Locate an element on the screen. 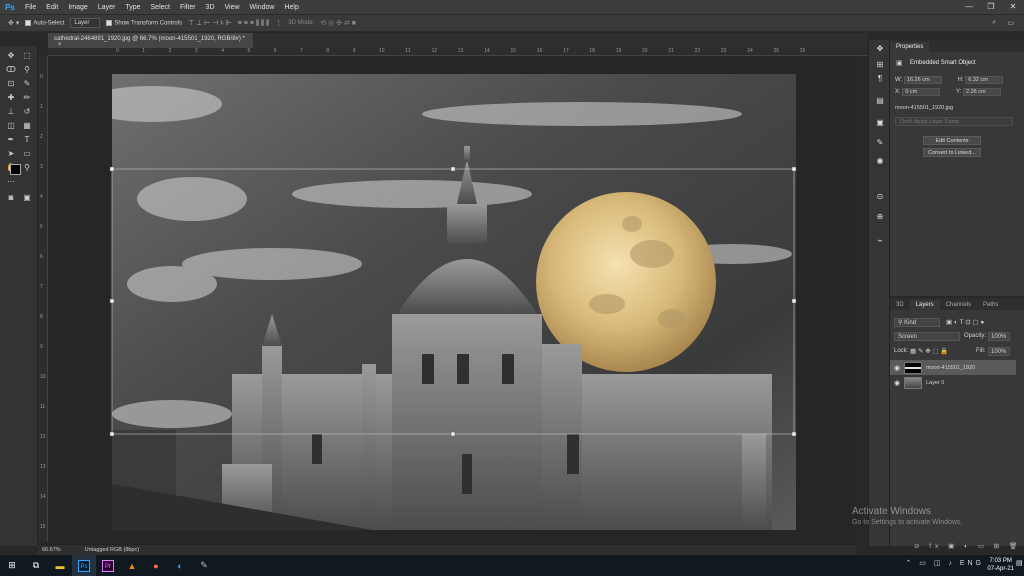  paragraph-panel-icon: ¶ is located at coordinates (880, 80).